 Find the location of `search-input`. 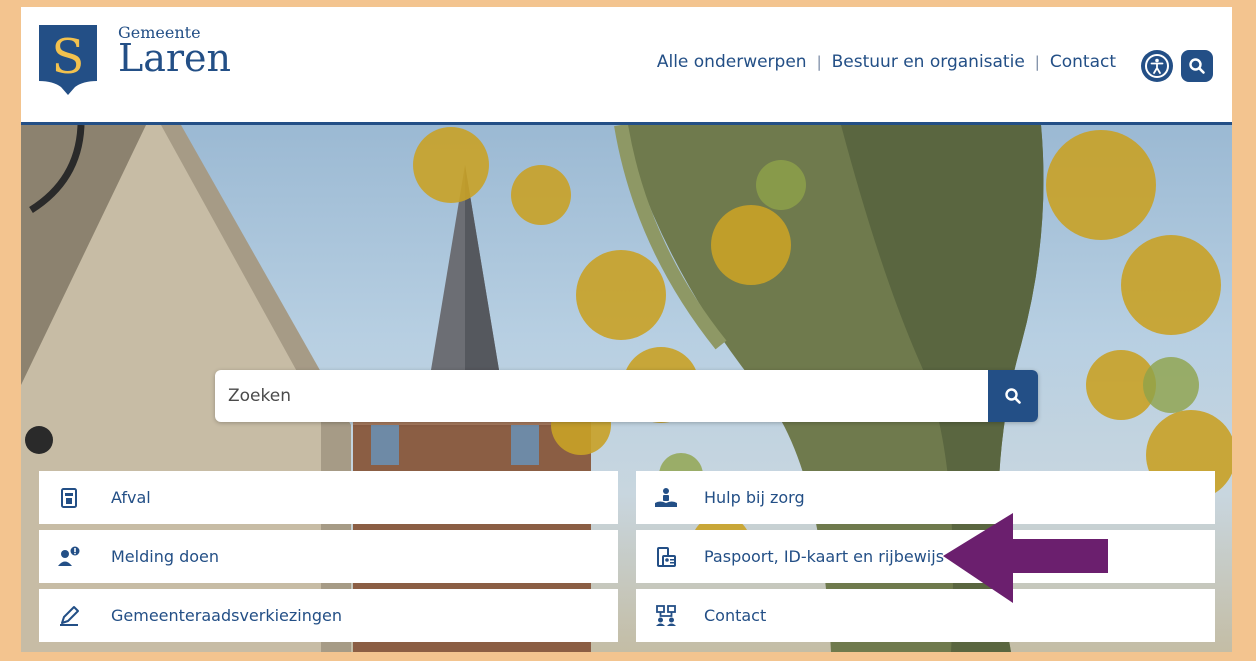

search-input is located at coordinates (600, 396).